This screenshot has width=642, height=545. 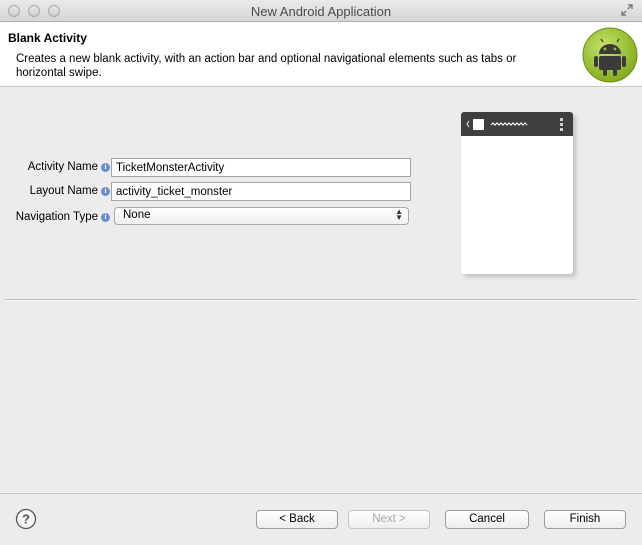 I want to click on activity-name-label: Activity Name, so click(x=62, y=167).